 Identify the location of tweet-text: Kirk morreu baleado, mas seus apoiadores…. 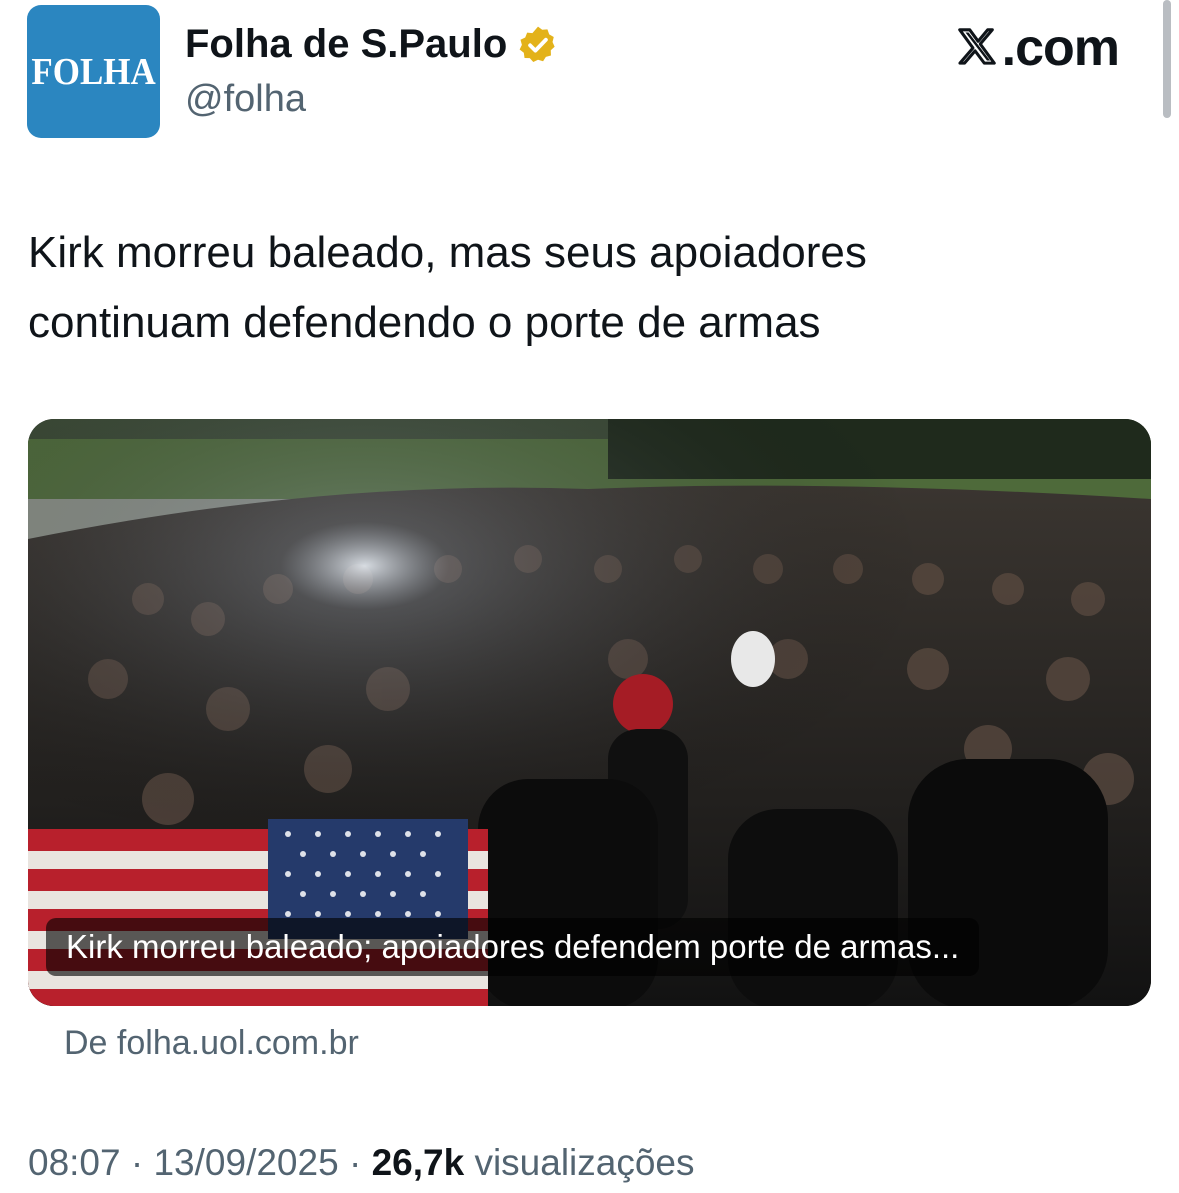
(578, 288).